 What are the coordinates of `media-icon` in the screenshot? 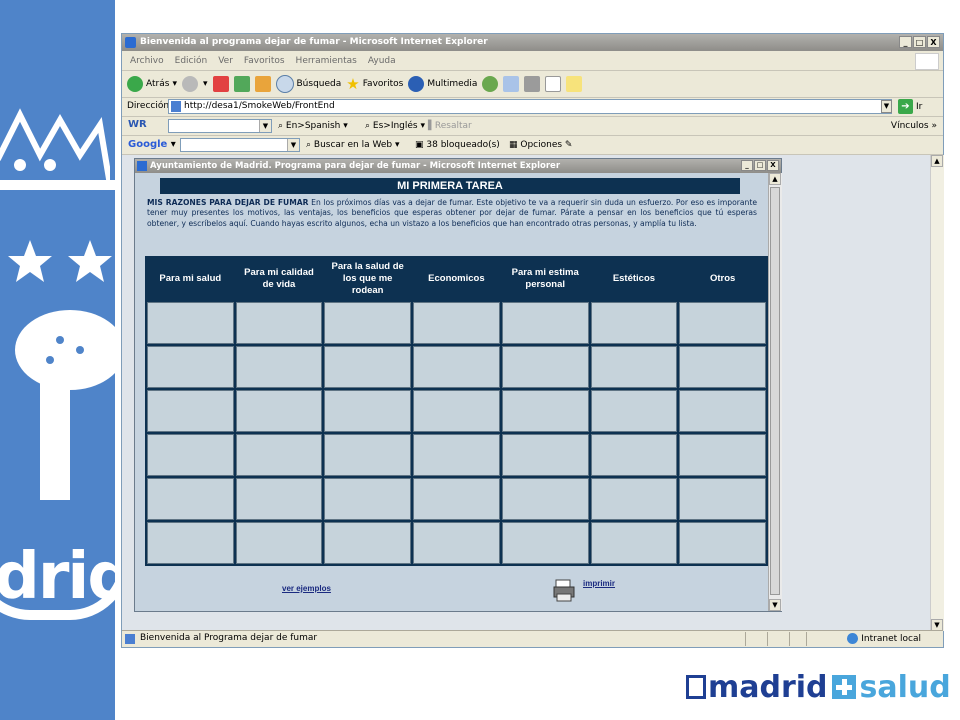 It's located at (416, 84).